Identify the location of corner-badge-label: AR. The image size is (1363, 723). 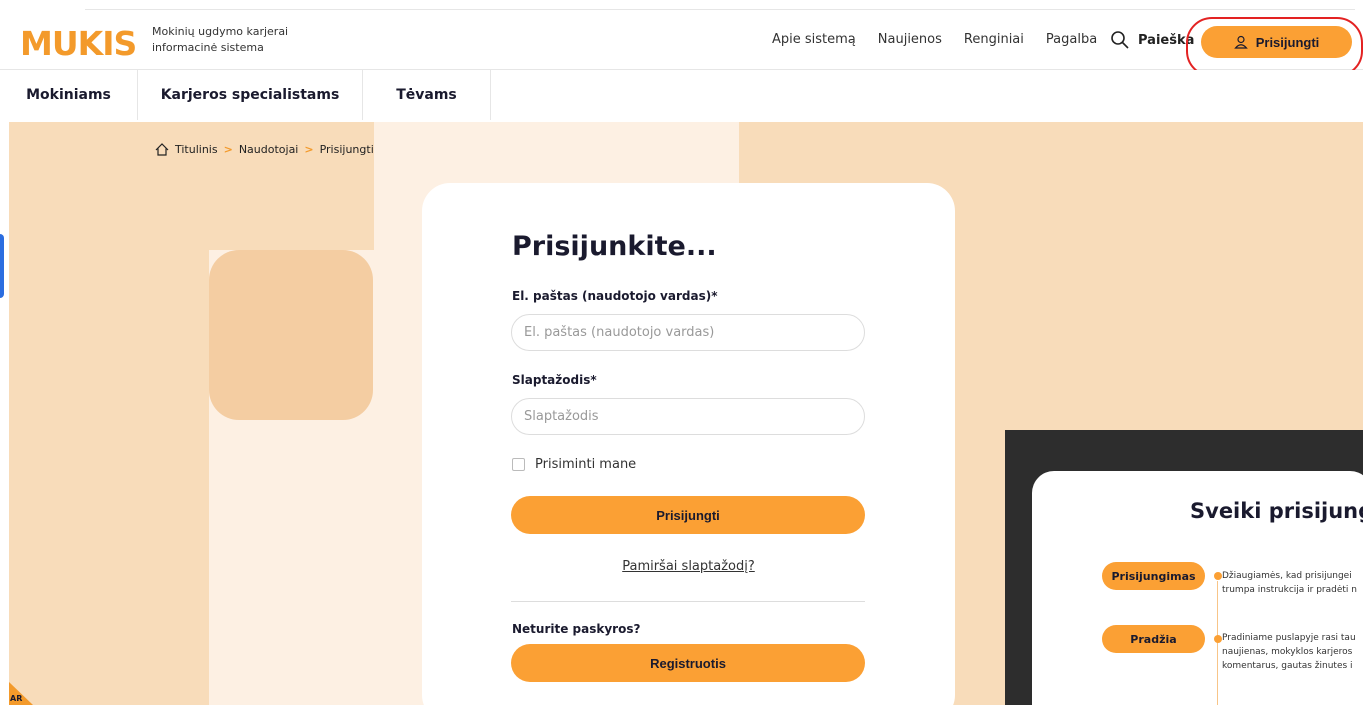
(16, 698).